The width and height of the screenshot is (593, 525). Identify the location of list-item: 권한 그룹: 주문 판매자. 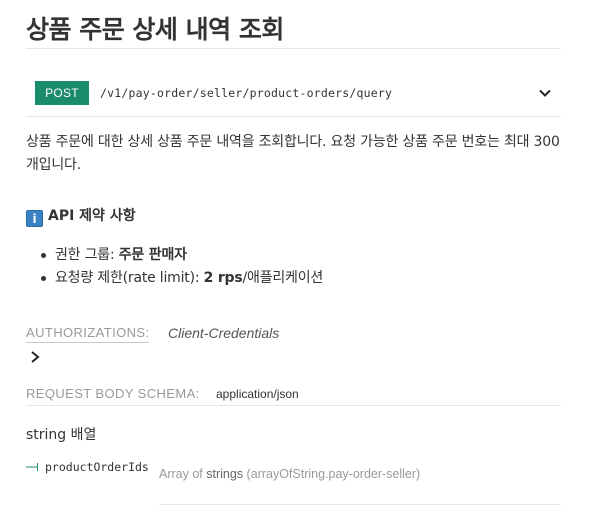
(181, 255).